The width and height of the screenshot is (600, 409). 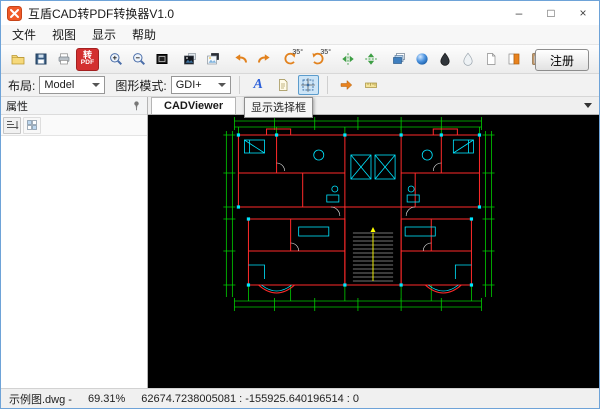 I want to click on page-setup-button, so click(x=283, y=85).